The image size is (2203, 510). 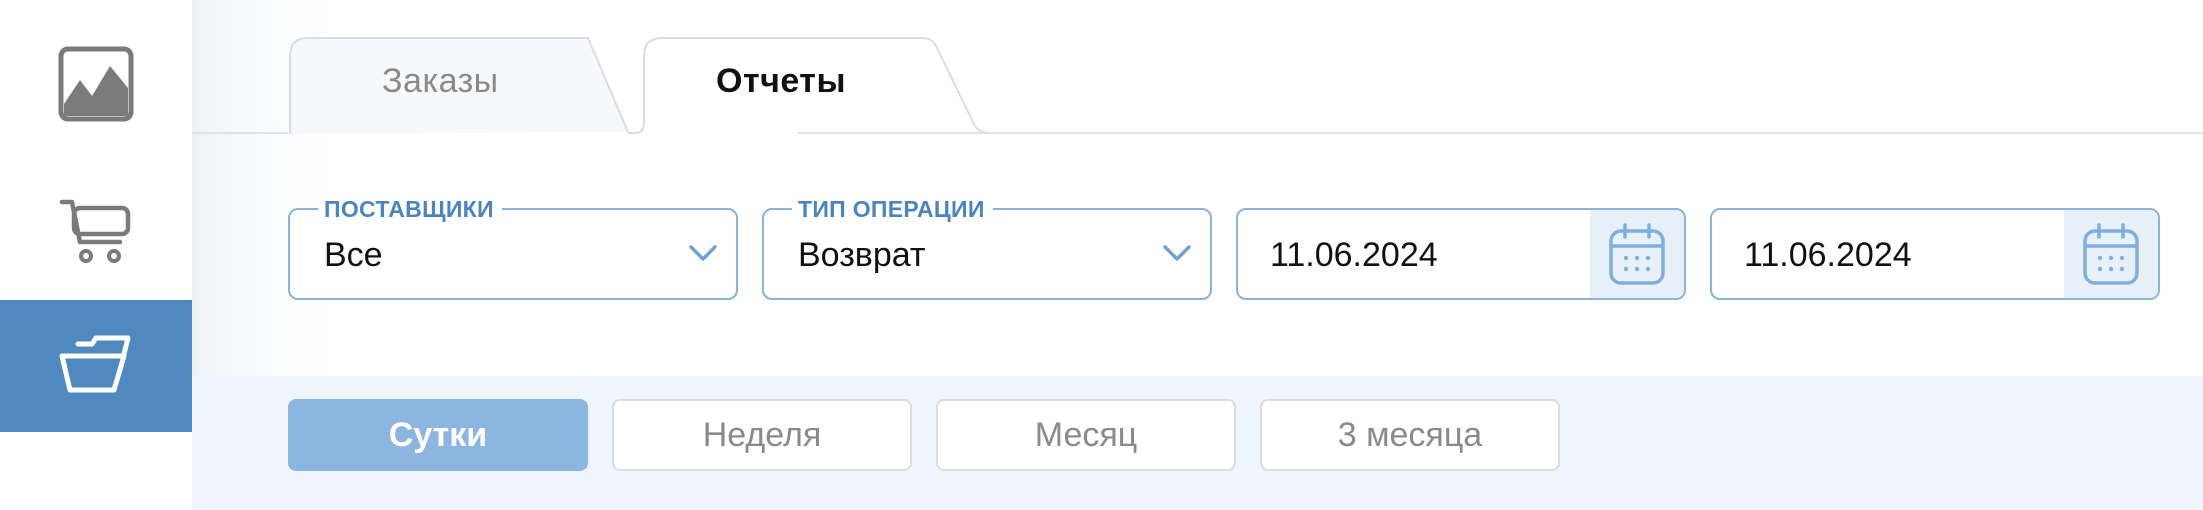 I want to click on date-to-calendar-button, so click(x=2111, y=254).